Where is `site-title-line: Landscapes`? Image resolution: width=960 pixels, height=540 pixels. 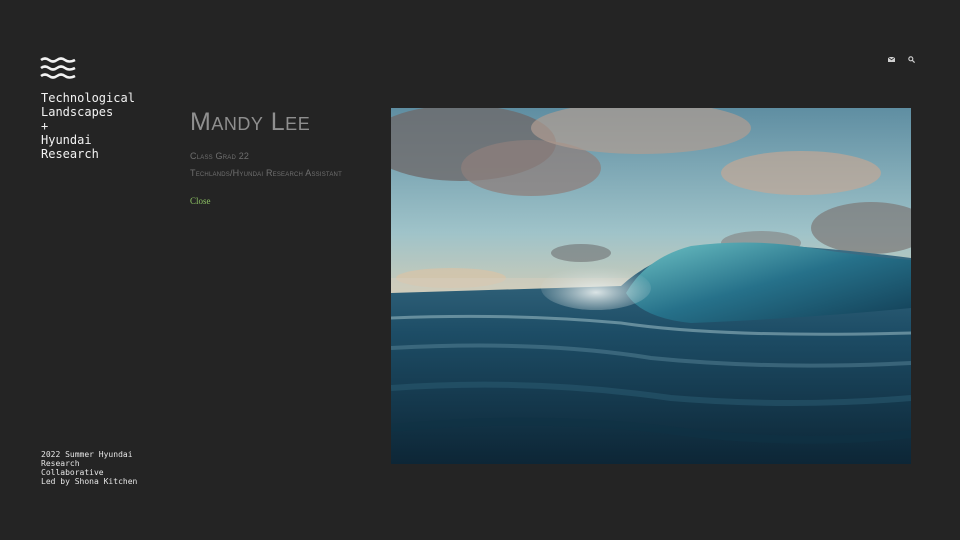
site-title-line: Landscapes is located at coordinates (77, 112).